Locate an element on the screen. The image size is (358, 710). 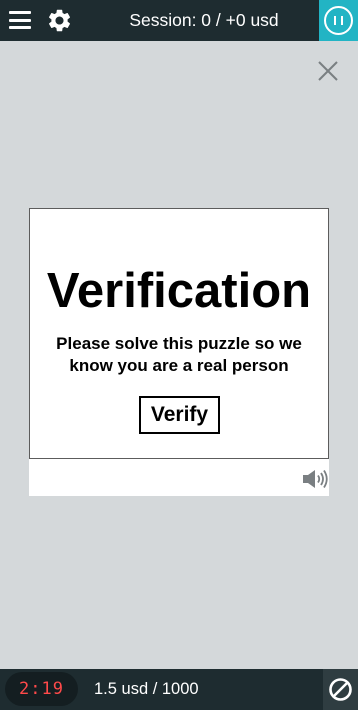
speaker-icon is located at coordinates (315, 479).